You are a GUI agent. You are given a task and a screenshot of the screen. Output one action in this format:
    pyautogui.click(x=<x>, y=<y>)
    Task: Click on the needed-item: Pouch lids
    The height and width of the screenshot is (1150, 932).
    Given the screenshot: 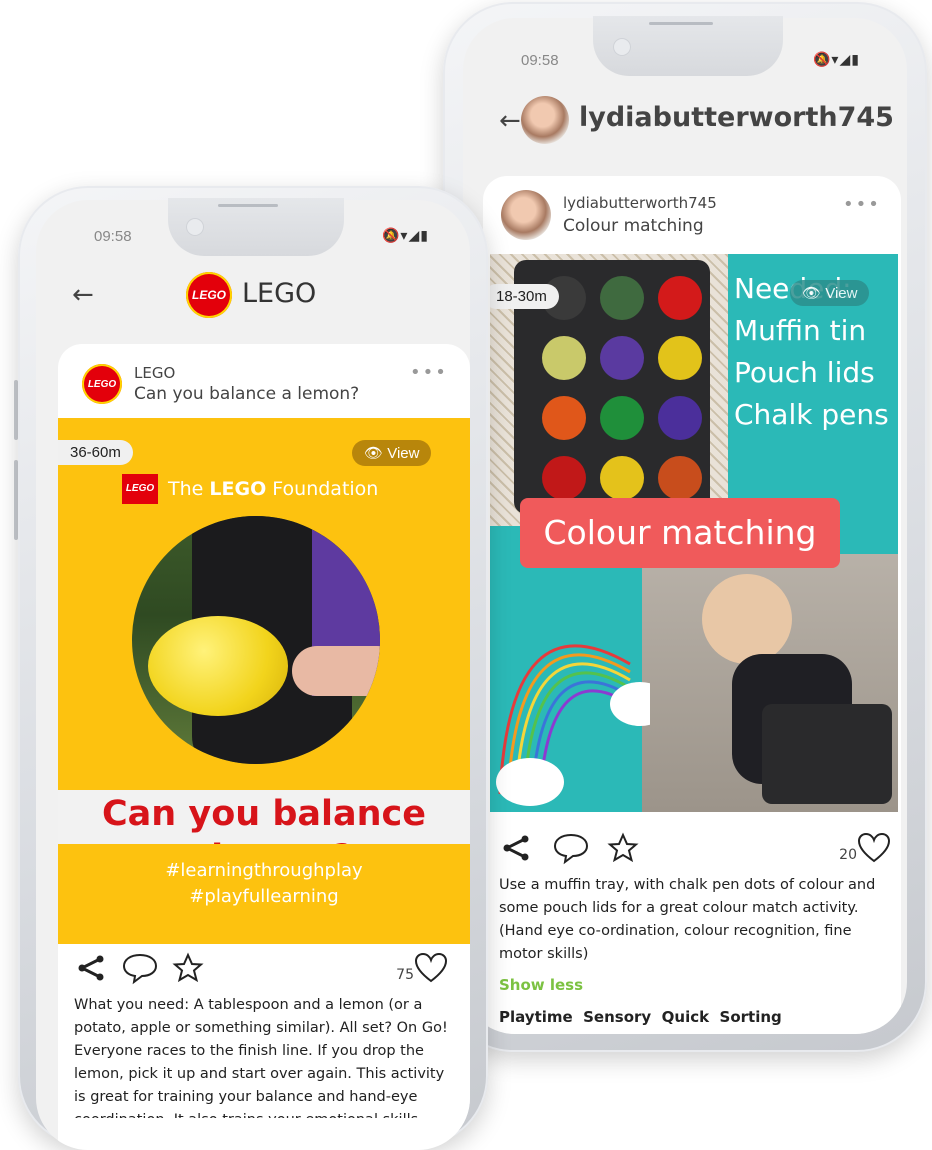 What is the action you would take?
    pyautogui.click(x=804, y=372)
    